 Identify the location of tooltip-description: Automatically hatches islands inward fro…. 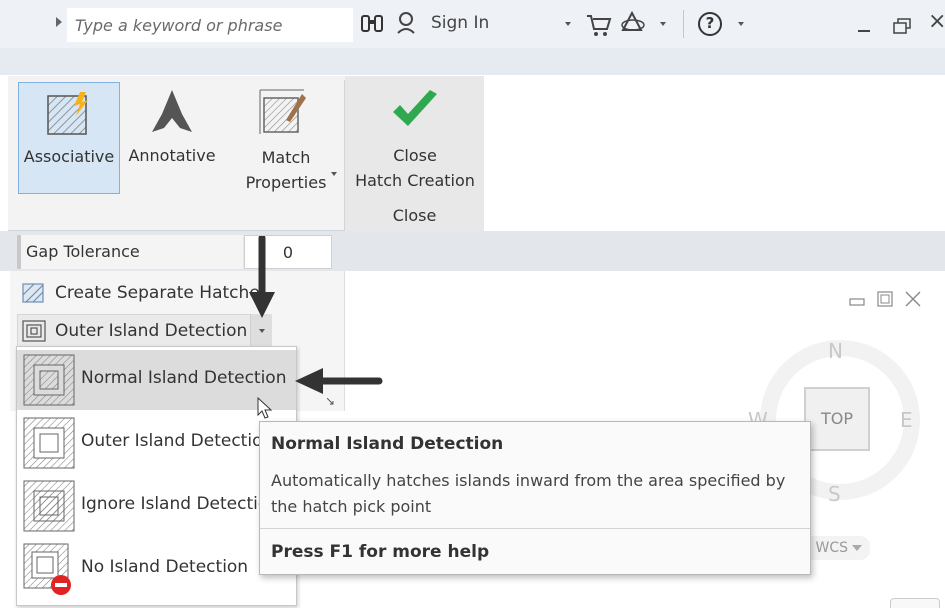
(528, 493).